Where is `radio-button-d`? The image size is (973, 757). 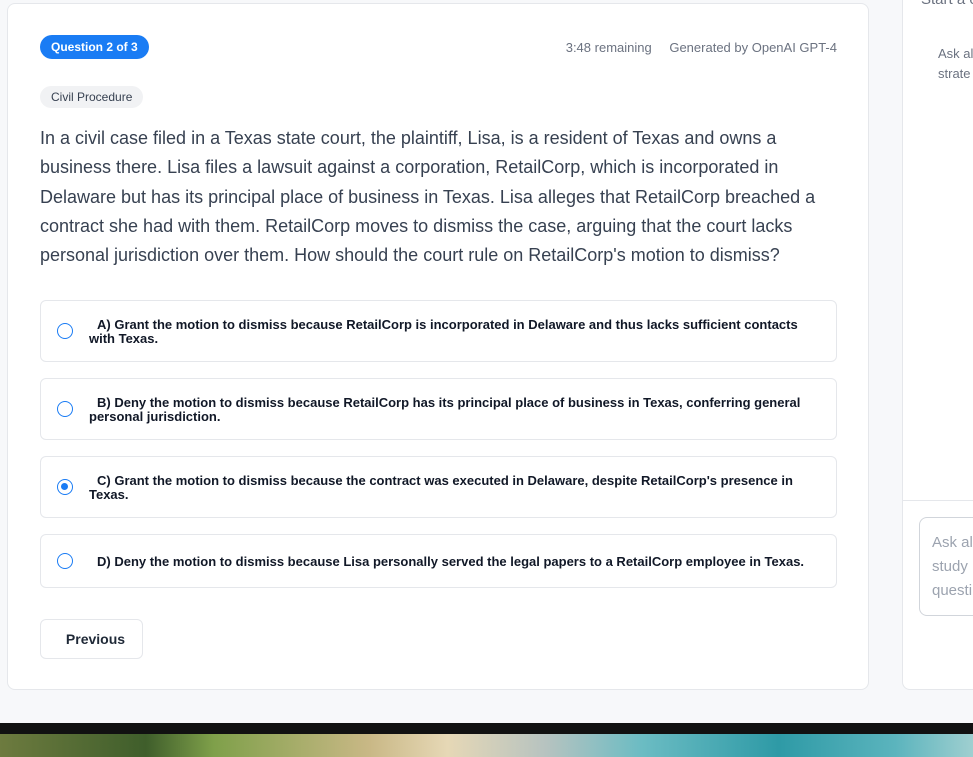 radio-button-d is located at coordinates (65, 561).